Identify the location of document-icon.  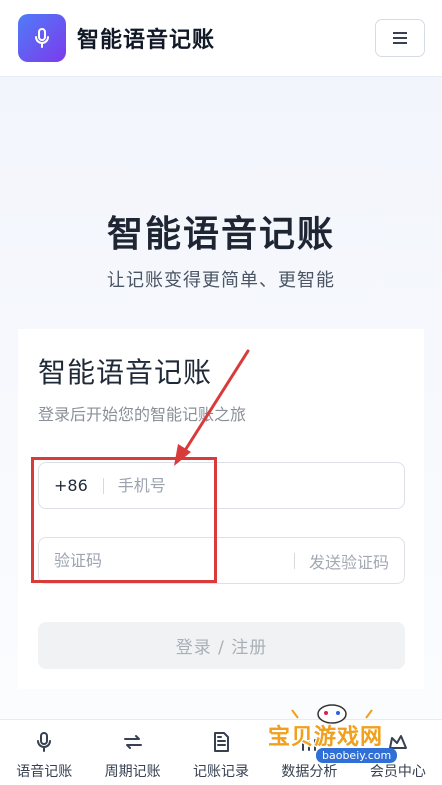
(222, 742).